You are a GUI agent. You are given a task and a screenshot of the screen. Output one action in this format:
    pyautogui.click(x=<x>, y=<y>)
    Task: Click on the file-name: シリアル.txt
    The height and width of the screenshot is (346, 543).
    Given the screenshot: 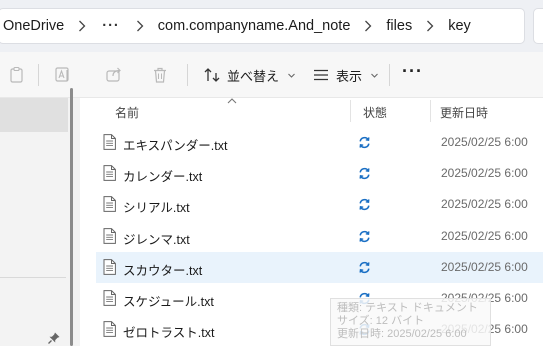 What is the action you would take?
    pyautogui.click(x=156, y=206)
    